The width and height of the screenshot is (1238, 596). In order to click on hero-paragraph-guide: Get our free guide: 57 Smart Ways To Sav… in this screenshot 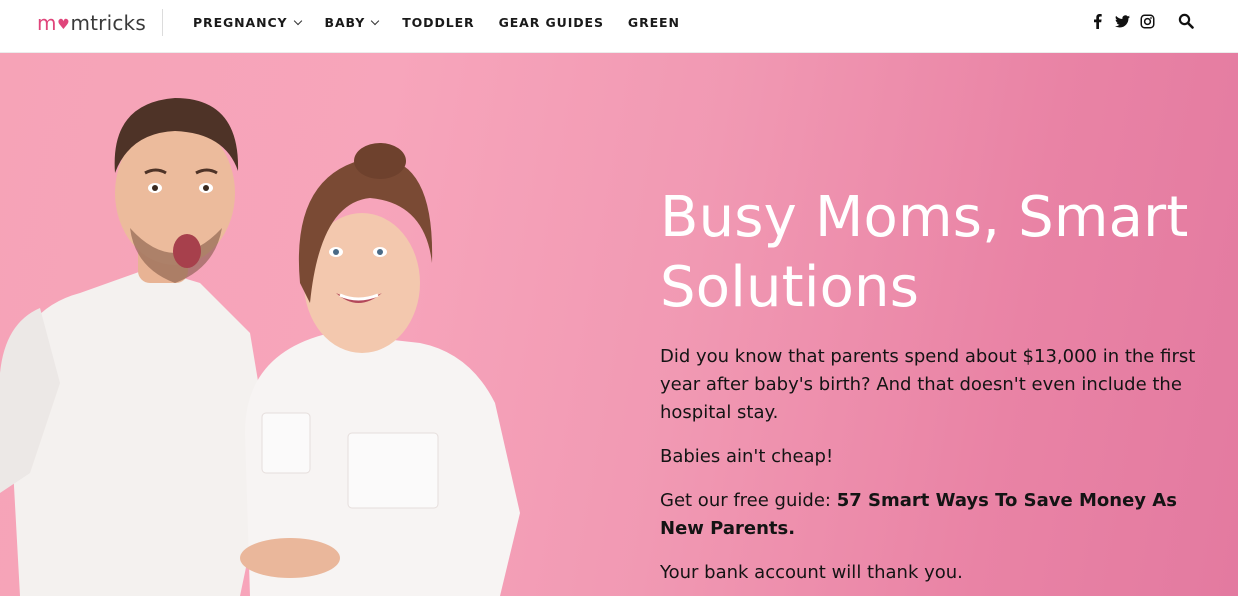, I will do `click(930, 515)`.